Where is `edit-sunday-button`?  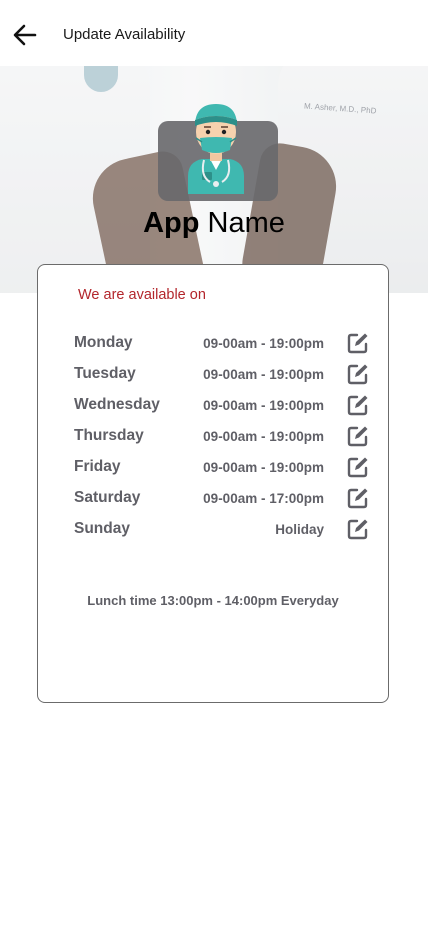 edit-sunday-button is located at coordinates (358, 529).